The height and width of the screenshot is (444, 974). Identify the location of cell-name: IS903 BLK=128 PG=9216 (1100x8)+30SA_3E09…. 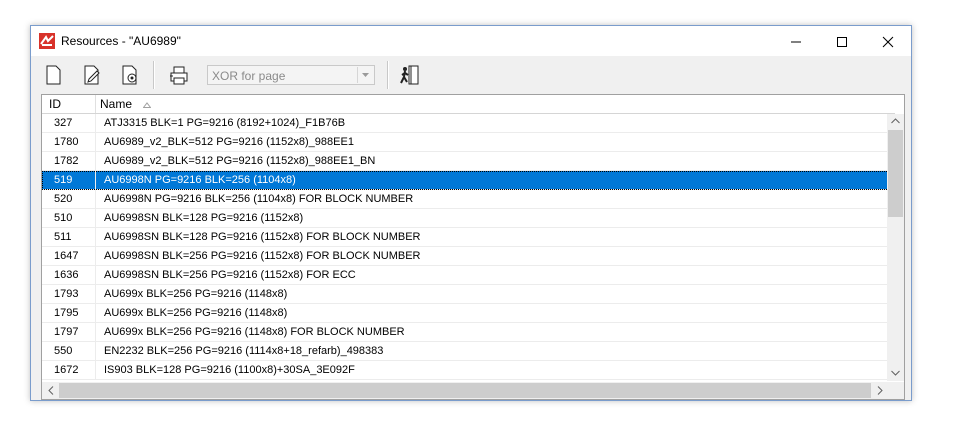
(229, 370).